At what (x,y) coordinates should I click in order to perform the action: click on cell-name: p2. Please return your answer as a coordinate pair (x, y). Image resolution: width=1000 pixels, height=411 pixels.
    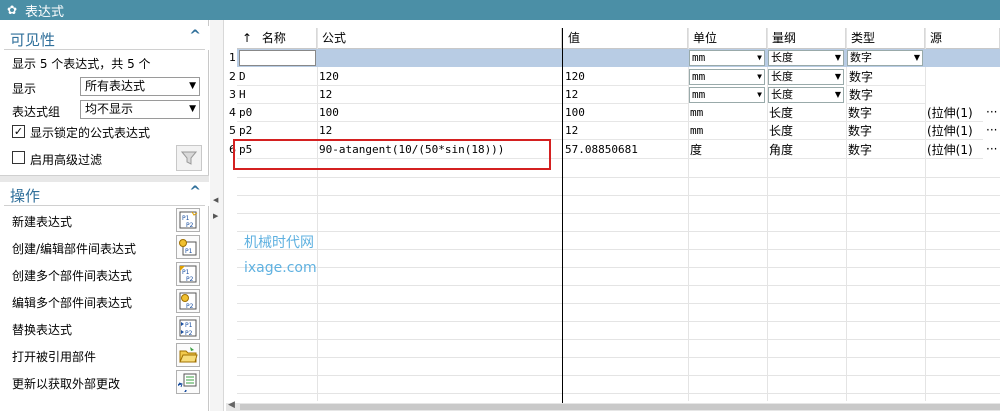
    Looking at the image, I should click on (277, 131).